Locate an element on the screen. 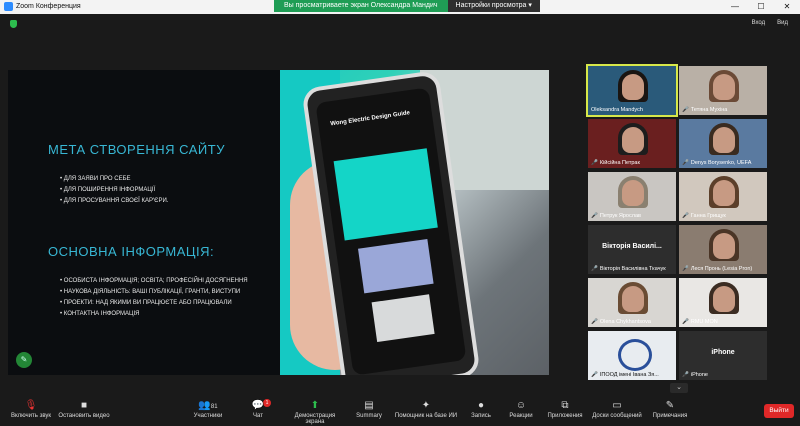 This screenshot has width=800, height=426. notes-button: ✎ Примечания is located at coordinates (670, 409).